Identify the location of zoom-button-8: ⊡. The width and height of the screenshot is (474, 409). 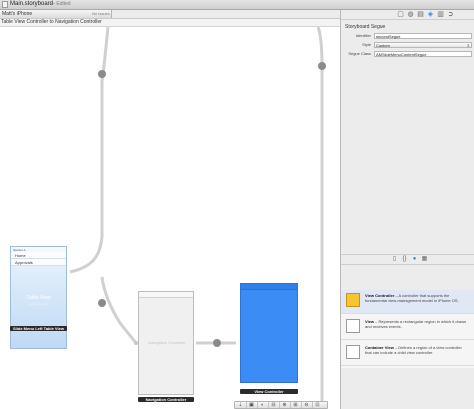
(317, 405).